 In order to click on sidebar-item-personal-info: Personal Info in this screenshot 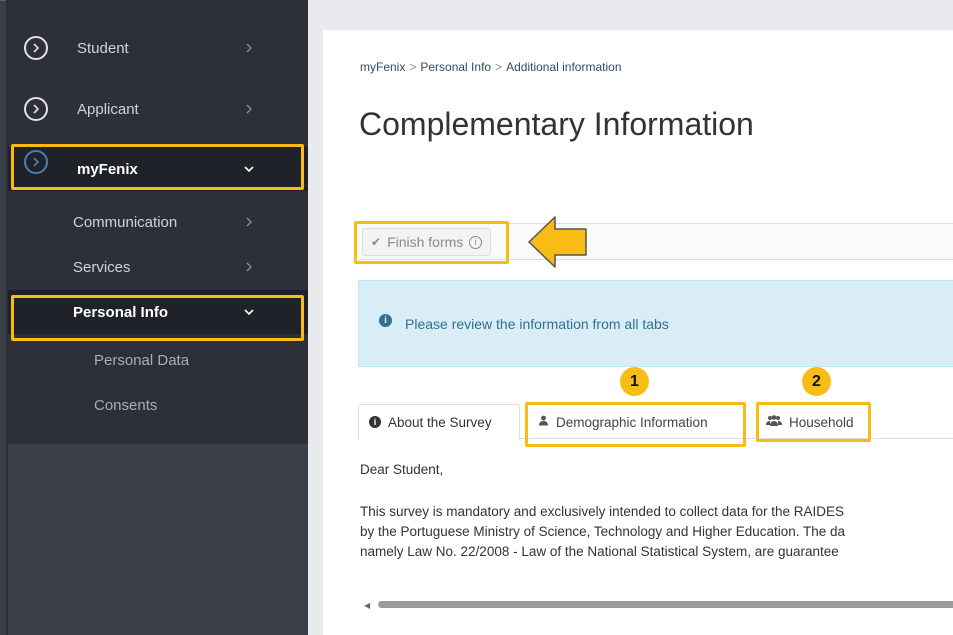, I will do `click(158, 312)`.